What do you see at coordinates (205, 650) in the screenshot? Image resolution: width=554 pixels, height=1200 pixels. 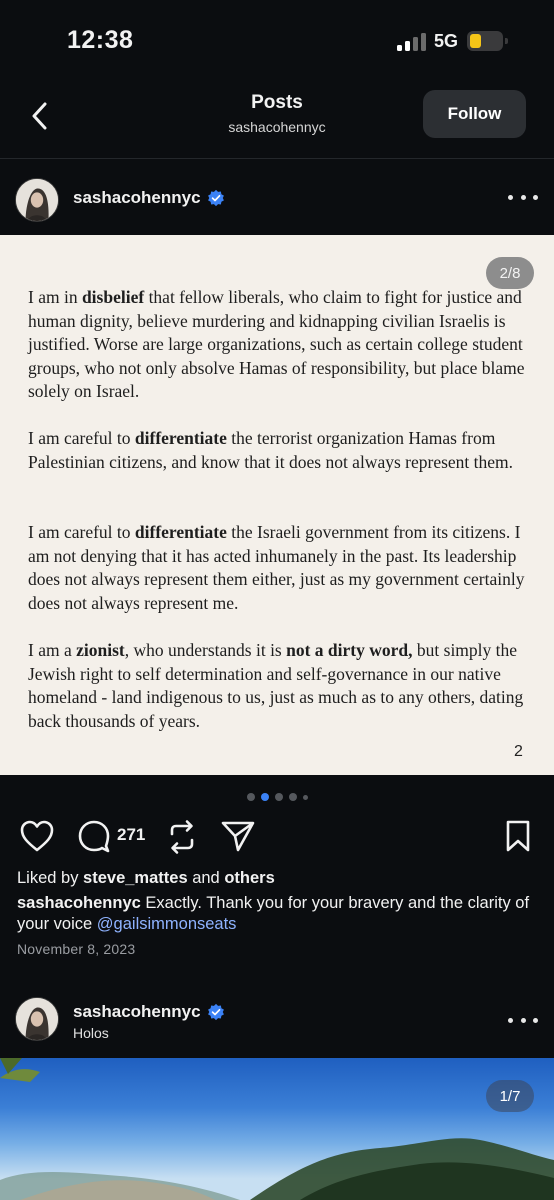 I see `paragraph-text: , who understands it is` at bounding box center [205, 650].